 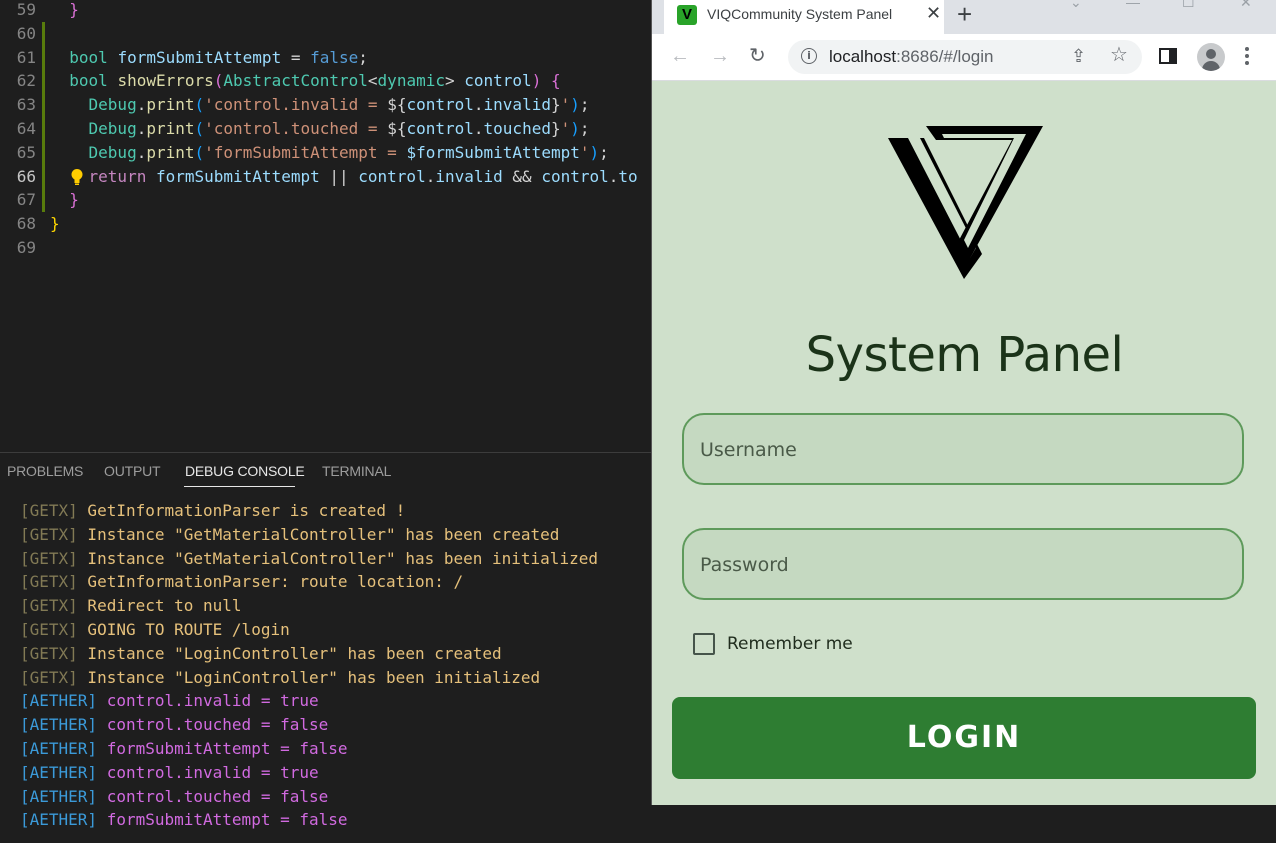 I want to click on star-icon: ☆, so click(x=1119, y=55).